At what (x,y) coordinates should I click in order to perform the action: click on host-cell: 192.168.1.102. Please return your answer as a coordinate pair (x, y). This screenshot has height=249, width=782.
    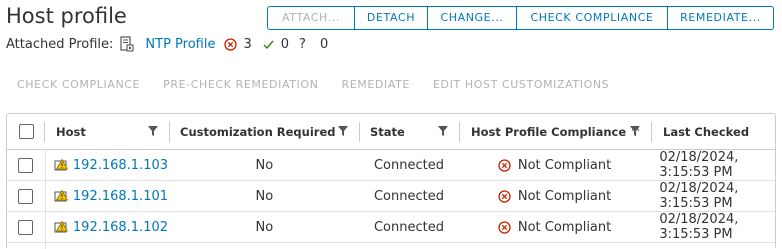
    Looking at the image, I should click on (107, 227).